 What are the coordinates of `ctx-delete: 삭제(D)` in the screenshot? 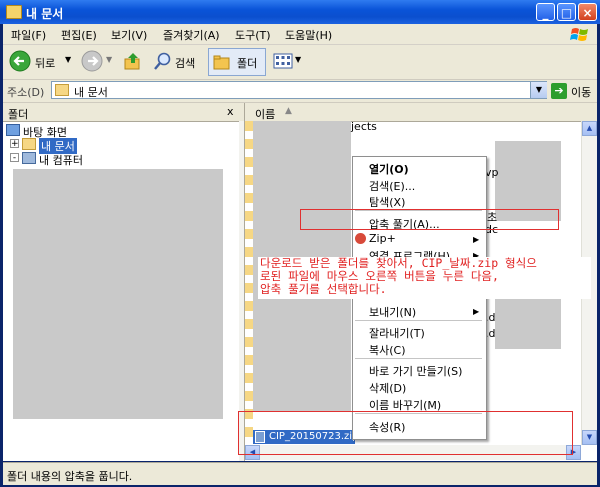 It's located at (387, 388).